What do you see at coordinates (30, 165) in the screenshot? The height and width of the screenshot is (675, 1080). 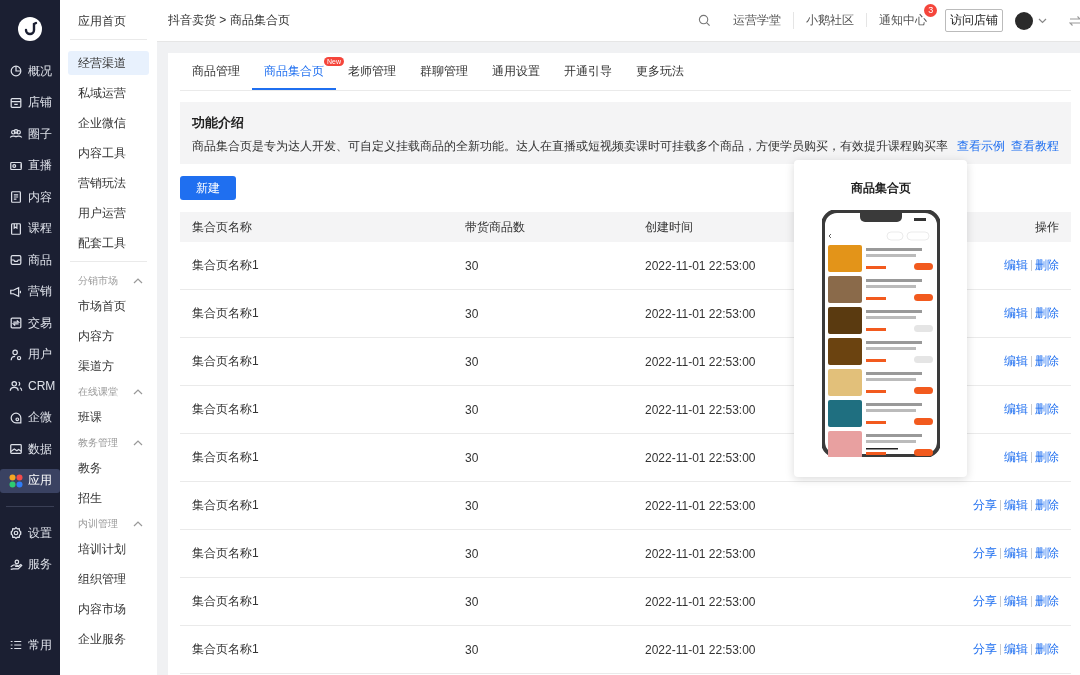 I see `nav-item: 直播` at bounding box center [30, 165].